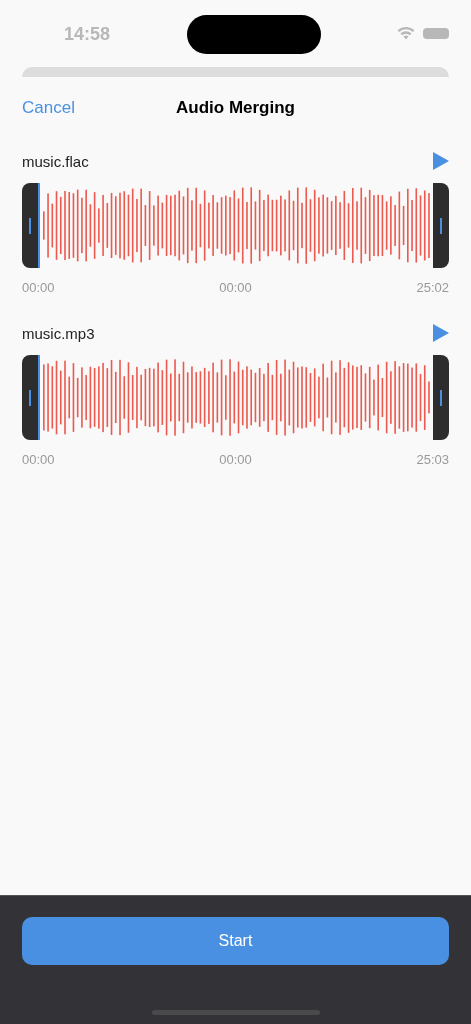  I want to click on battery-icon, so click(436, 33).